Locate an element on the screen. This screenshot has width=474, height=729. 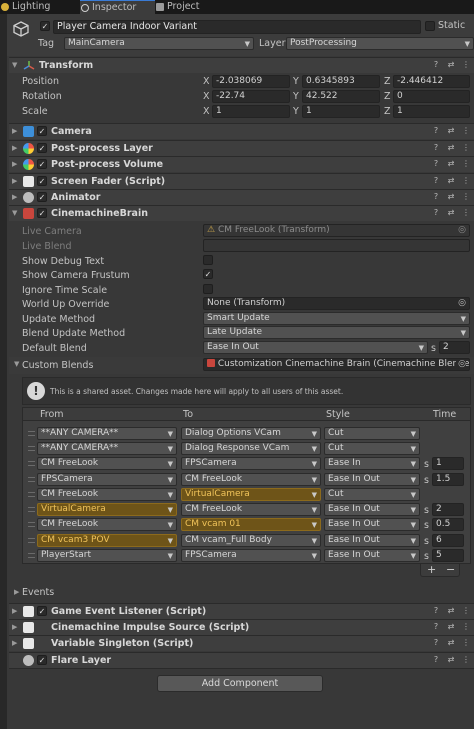
layer-dropdown: PostProcessing ▼ is located at coordinates (380, 43).